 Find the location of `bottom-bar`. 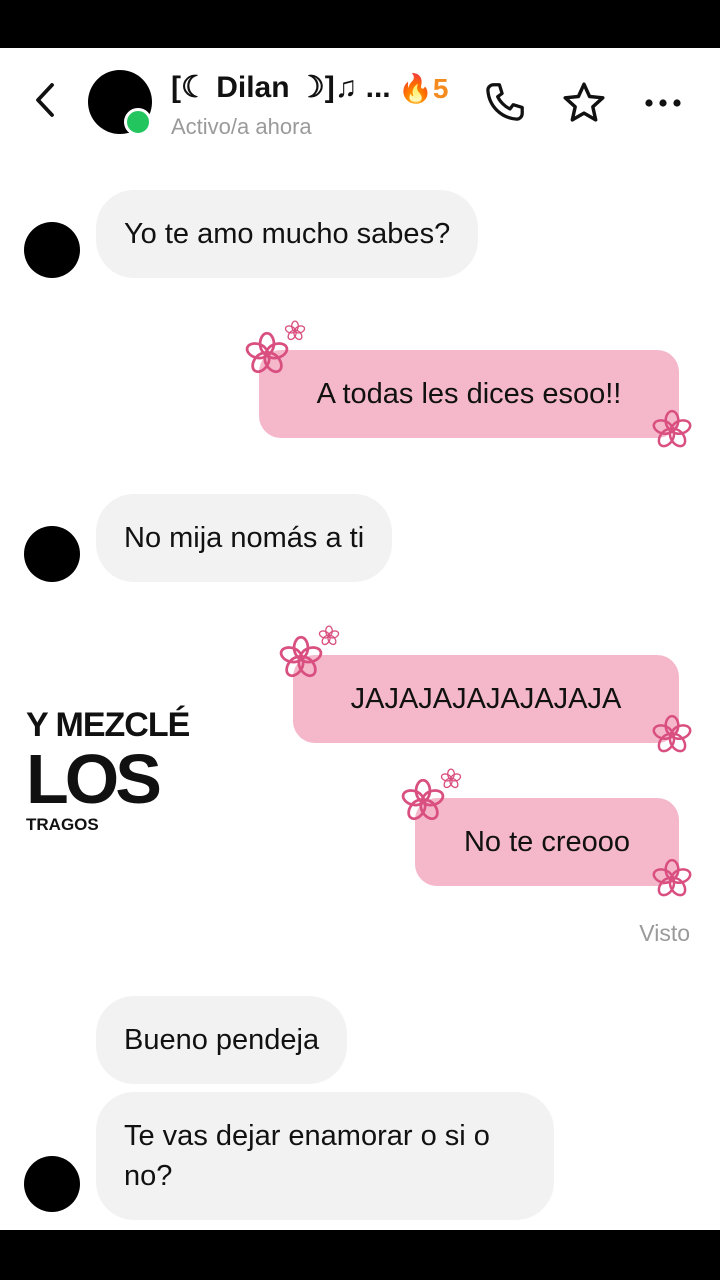

bottom-bar is located at coordinates (360, 1255).